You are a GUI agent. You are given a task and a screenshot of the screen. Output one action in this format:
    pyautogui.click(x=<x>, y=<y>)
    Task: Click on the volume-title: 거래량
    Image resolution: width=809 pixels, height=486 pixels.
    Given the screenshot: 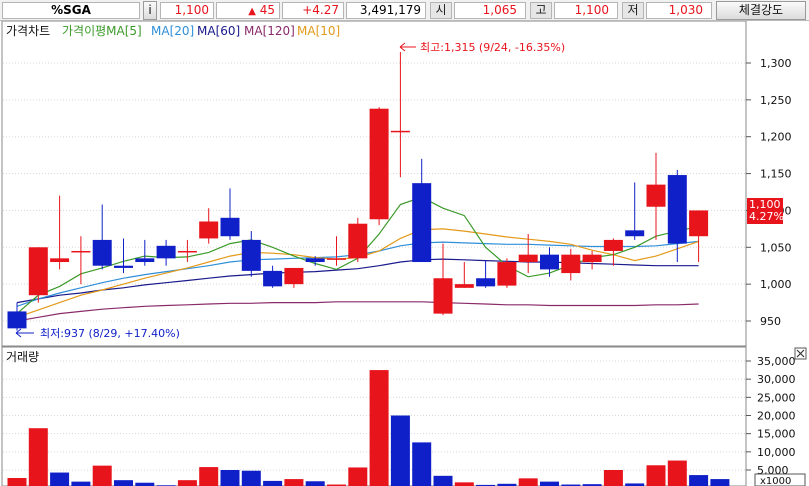 What is the action you would take?
    pyautogui.click(x=22, y=357)
    